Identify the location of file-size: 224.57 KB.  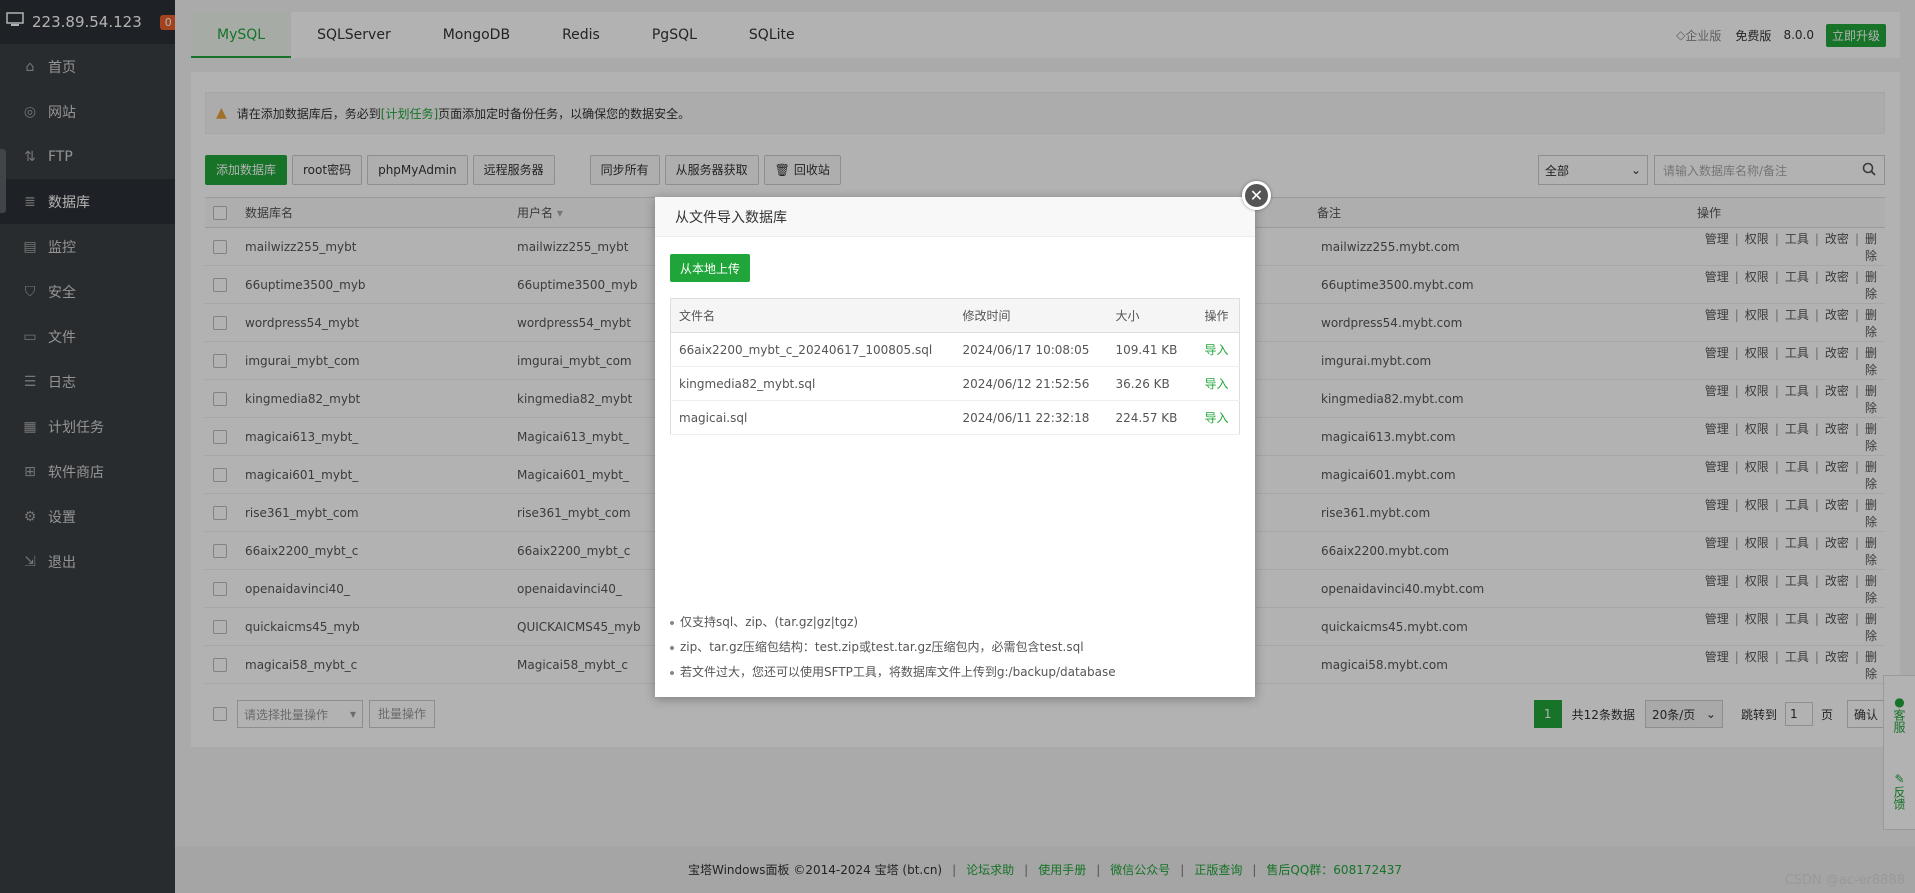
(1152, 417).